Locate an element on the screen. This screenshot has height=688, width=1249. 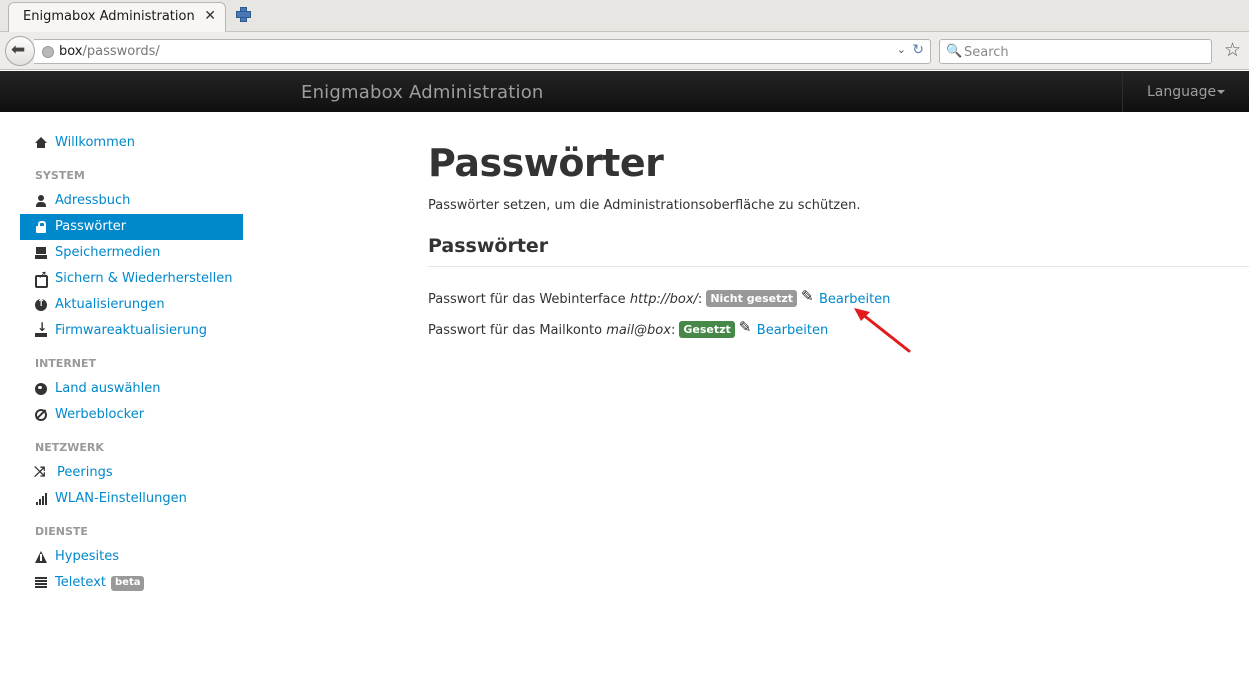
lock-icon is located at coordinates (41, 227).